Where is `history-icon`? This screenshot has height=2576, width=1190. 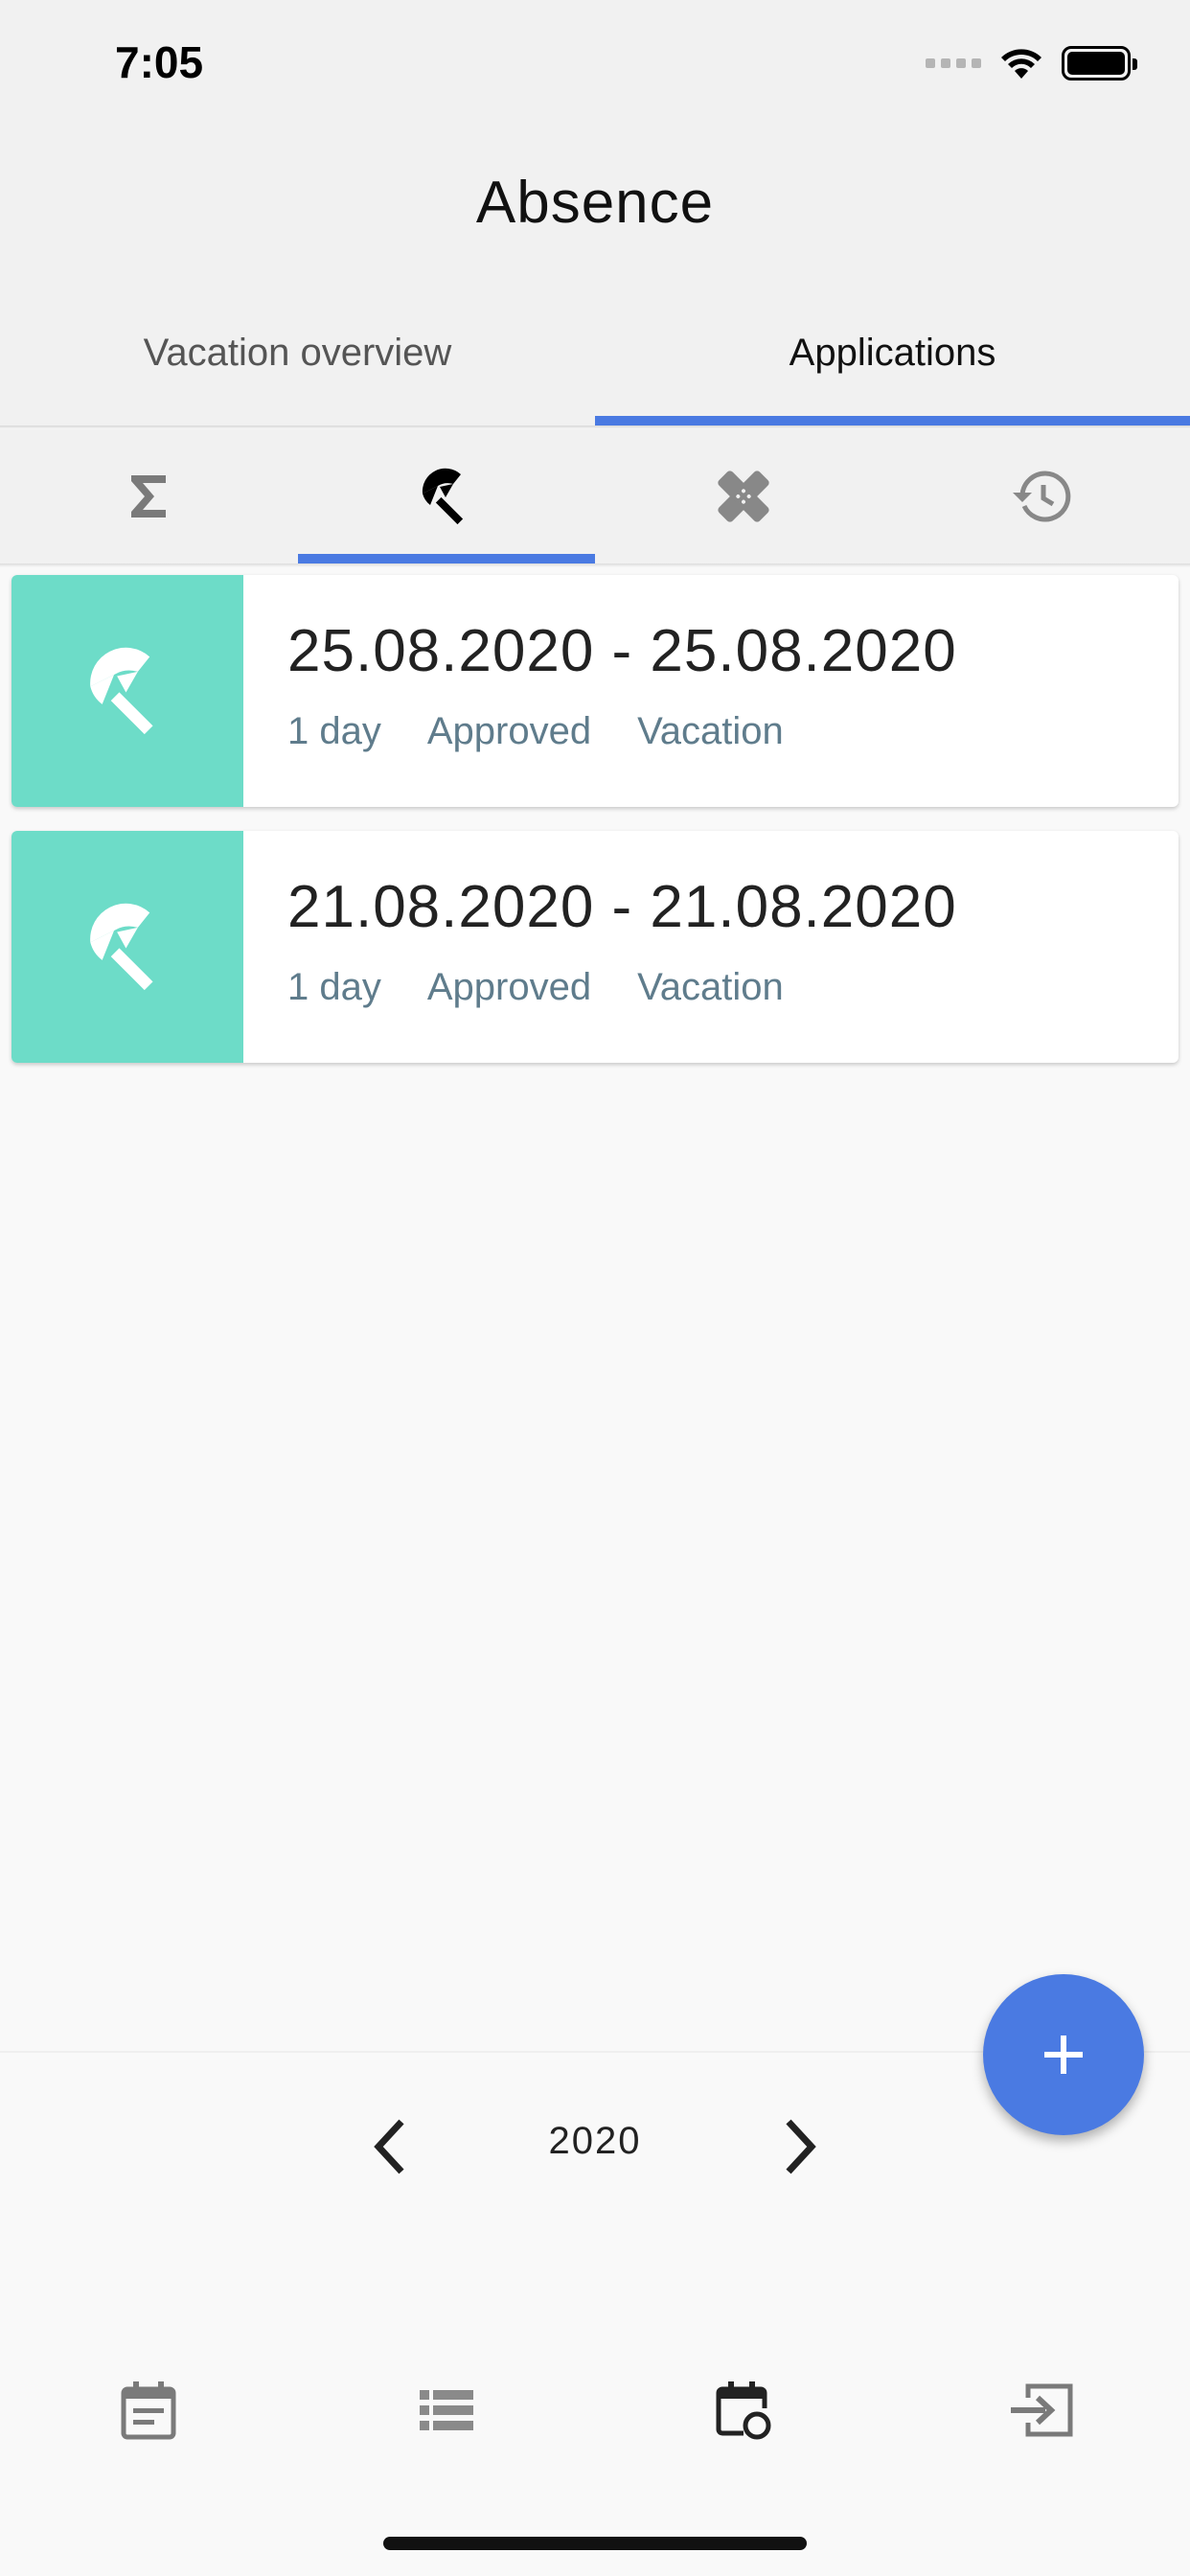 history-icon is located at coordinates (1041, 496).